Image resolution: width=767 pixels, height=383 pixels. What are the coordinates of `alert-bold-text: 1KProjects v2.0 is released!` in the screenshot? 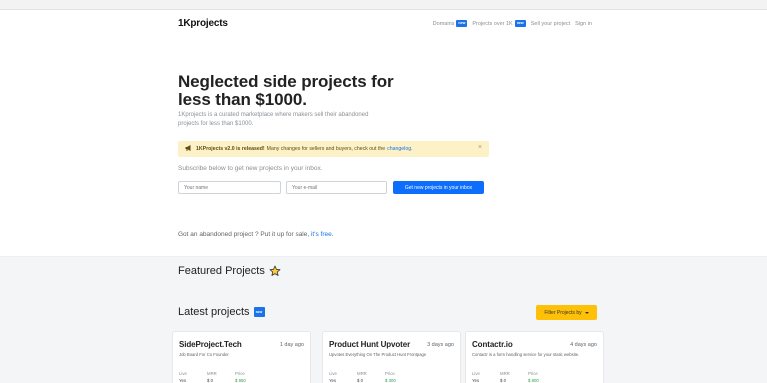 It's located at (230, 149).